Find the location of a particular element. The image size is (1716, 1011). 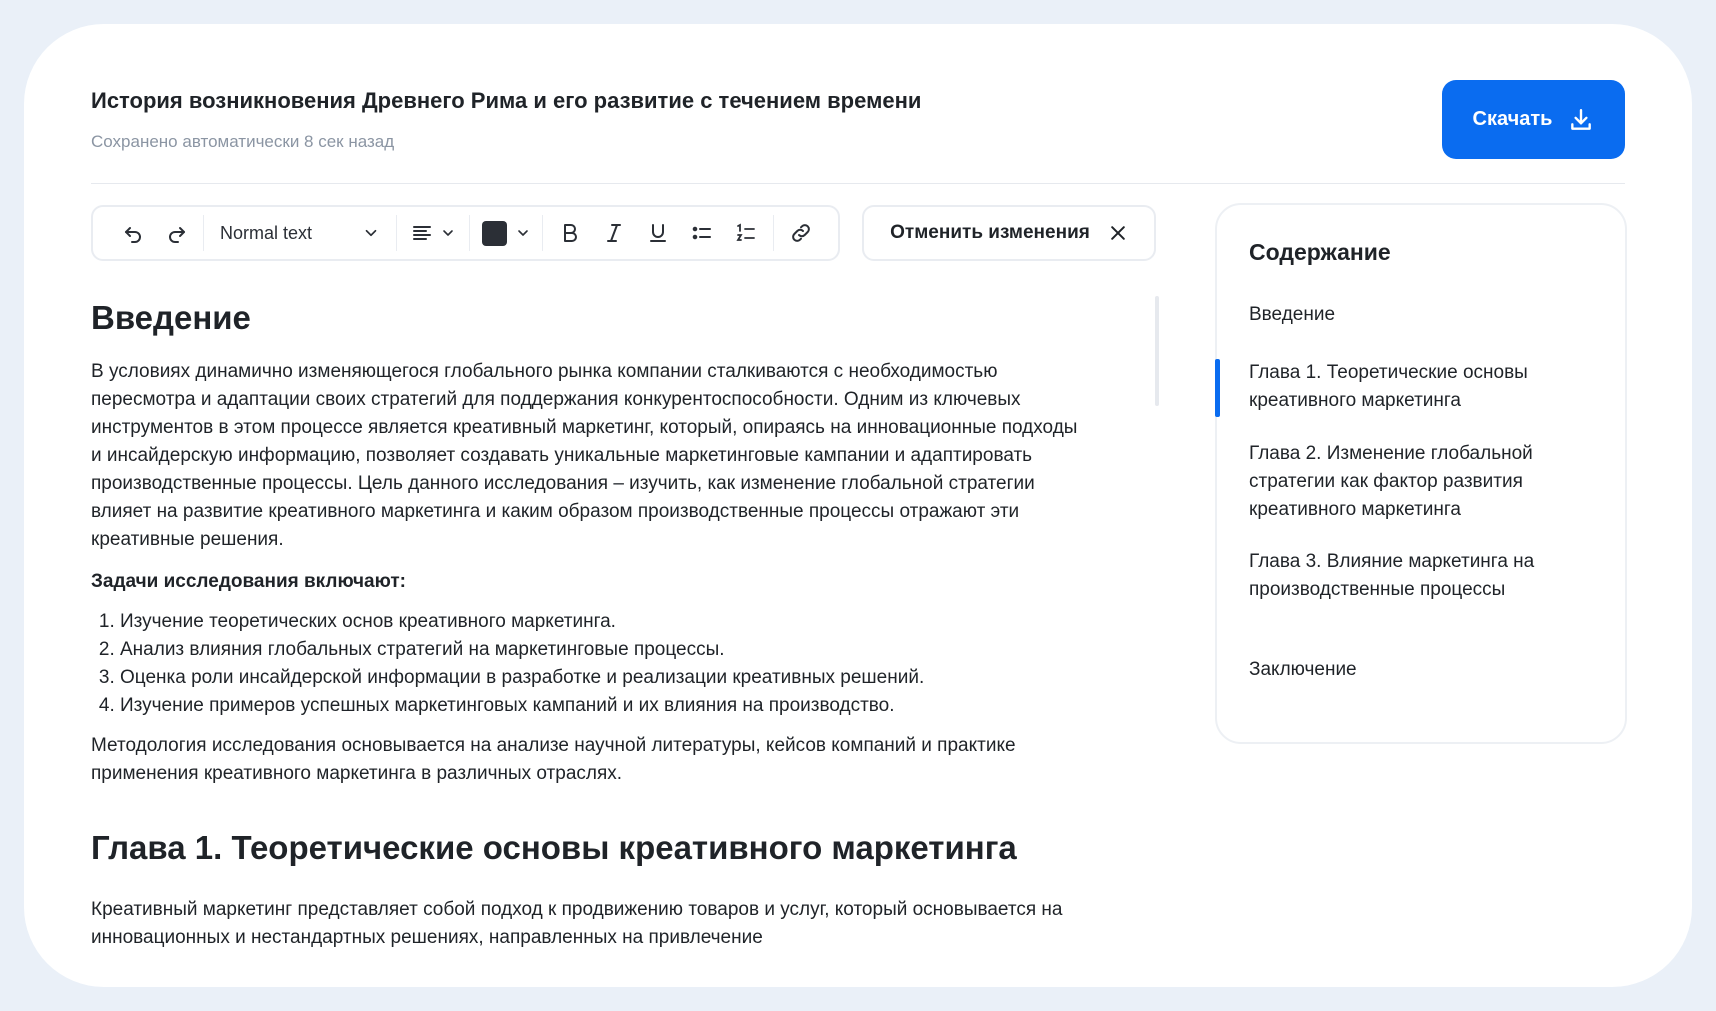

text-format-select: Normal text is located at coordinates (300, 233).